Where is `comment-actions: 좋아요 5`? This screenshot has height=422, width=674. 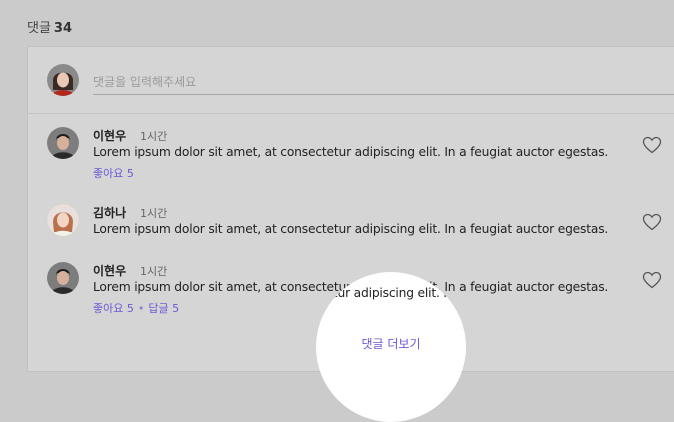 comment-actions: 좋아요 5 is located at coordinates (113, 173).